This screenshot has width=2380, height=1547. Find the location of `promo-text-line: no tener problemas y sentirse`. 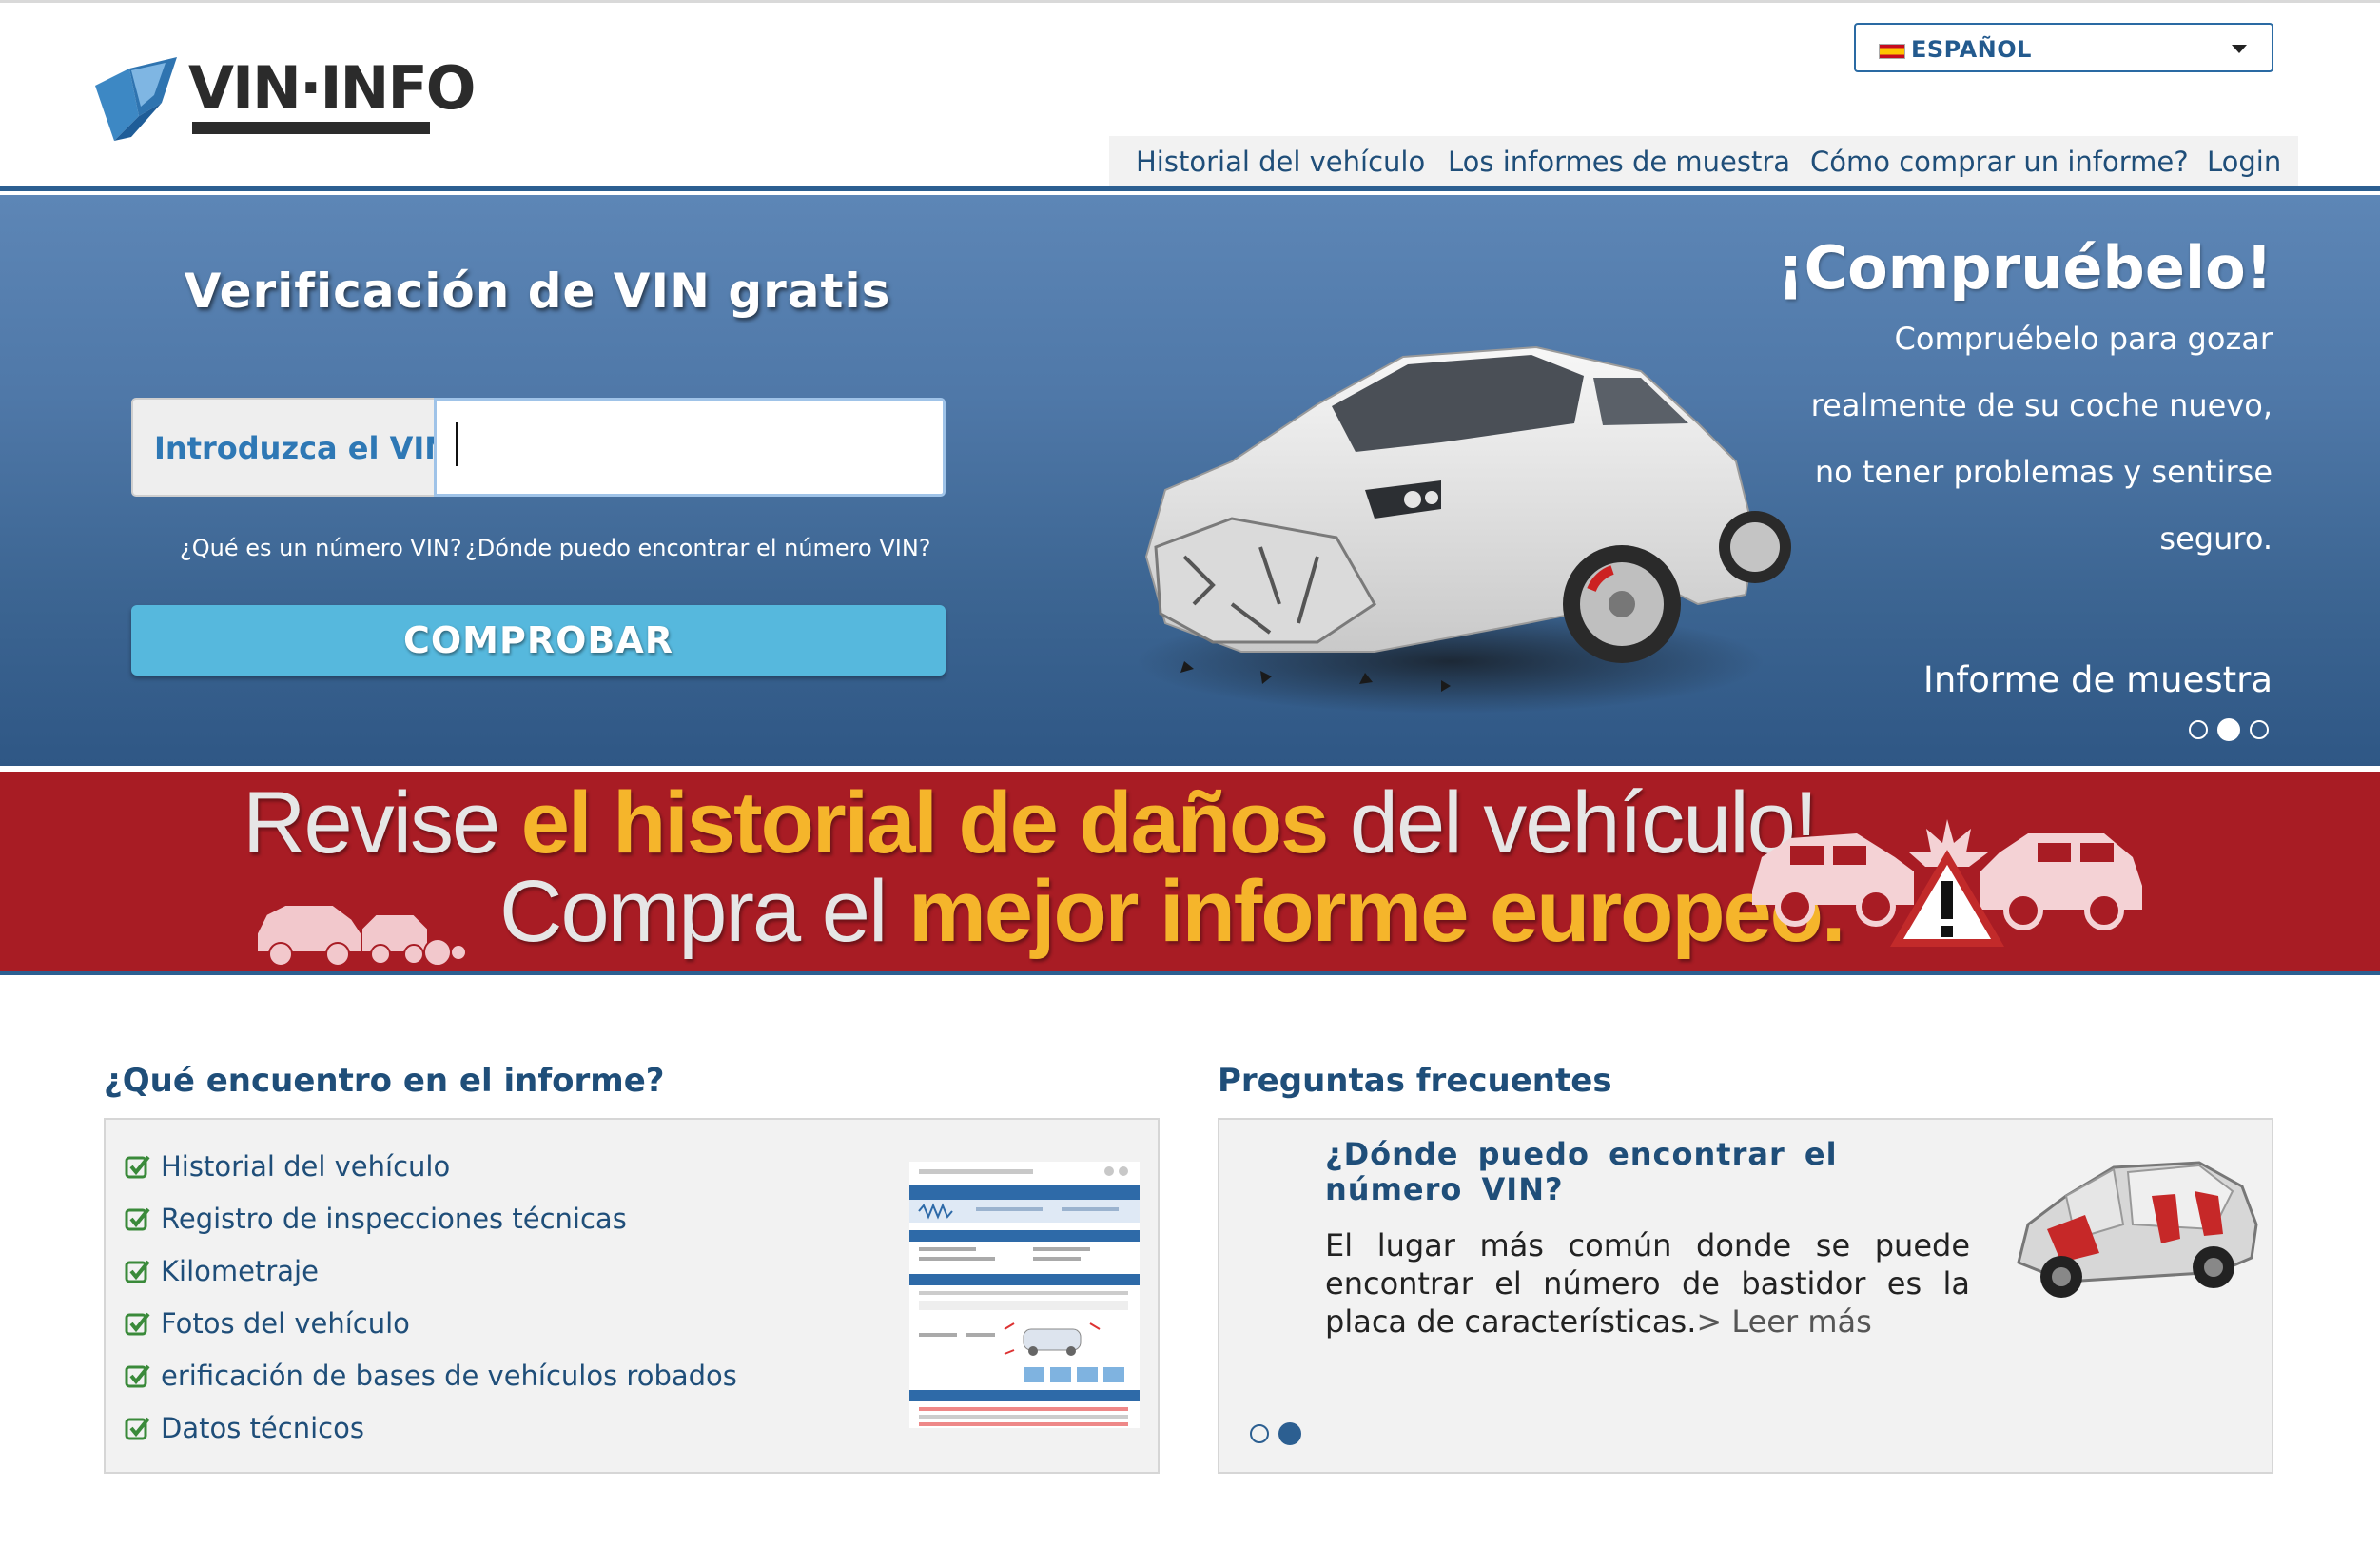

promo-text-line: no tener problemas y sentirse is located at coordinates (2043, 472).